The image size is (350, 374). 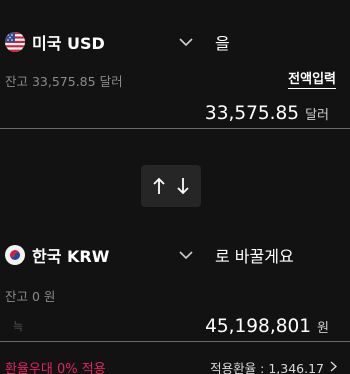 I want to click on from-currency-name: 미국 USD, so click(x=68, y=43).